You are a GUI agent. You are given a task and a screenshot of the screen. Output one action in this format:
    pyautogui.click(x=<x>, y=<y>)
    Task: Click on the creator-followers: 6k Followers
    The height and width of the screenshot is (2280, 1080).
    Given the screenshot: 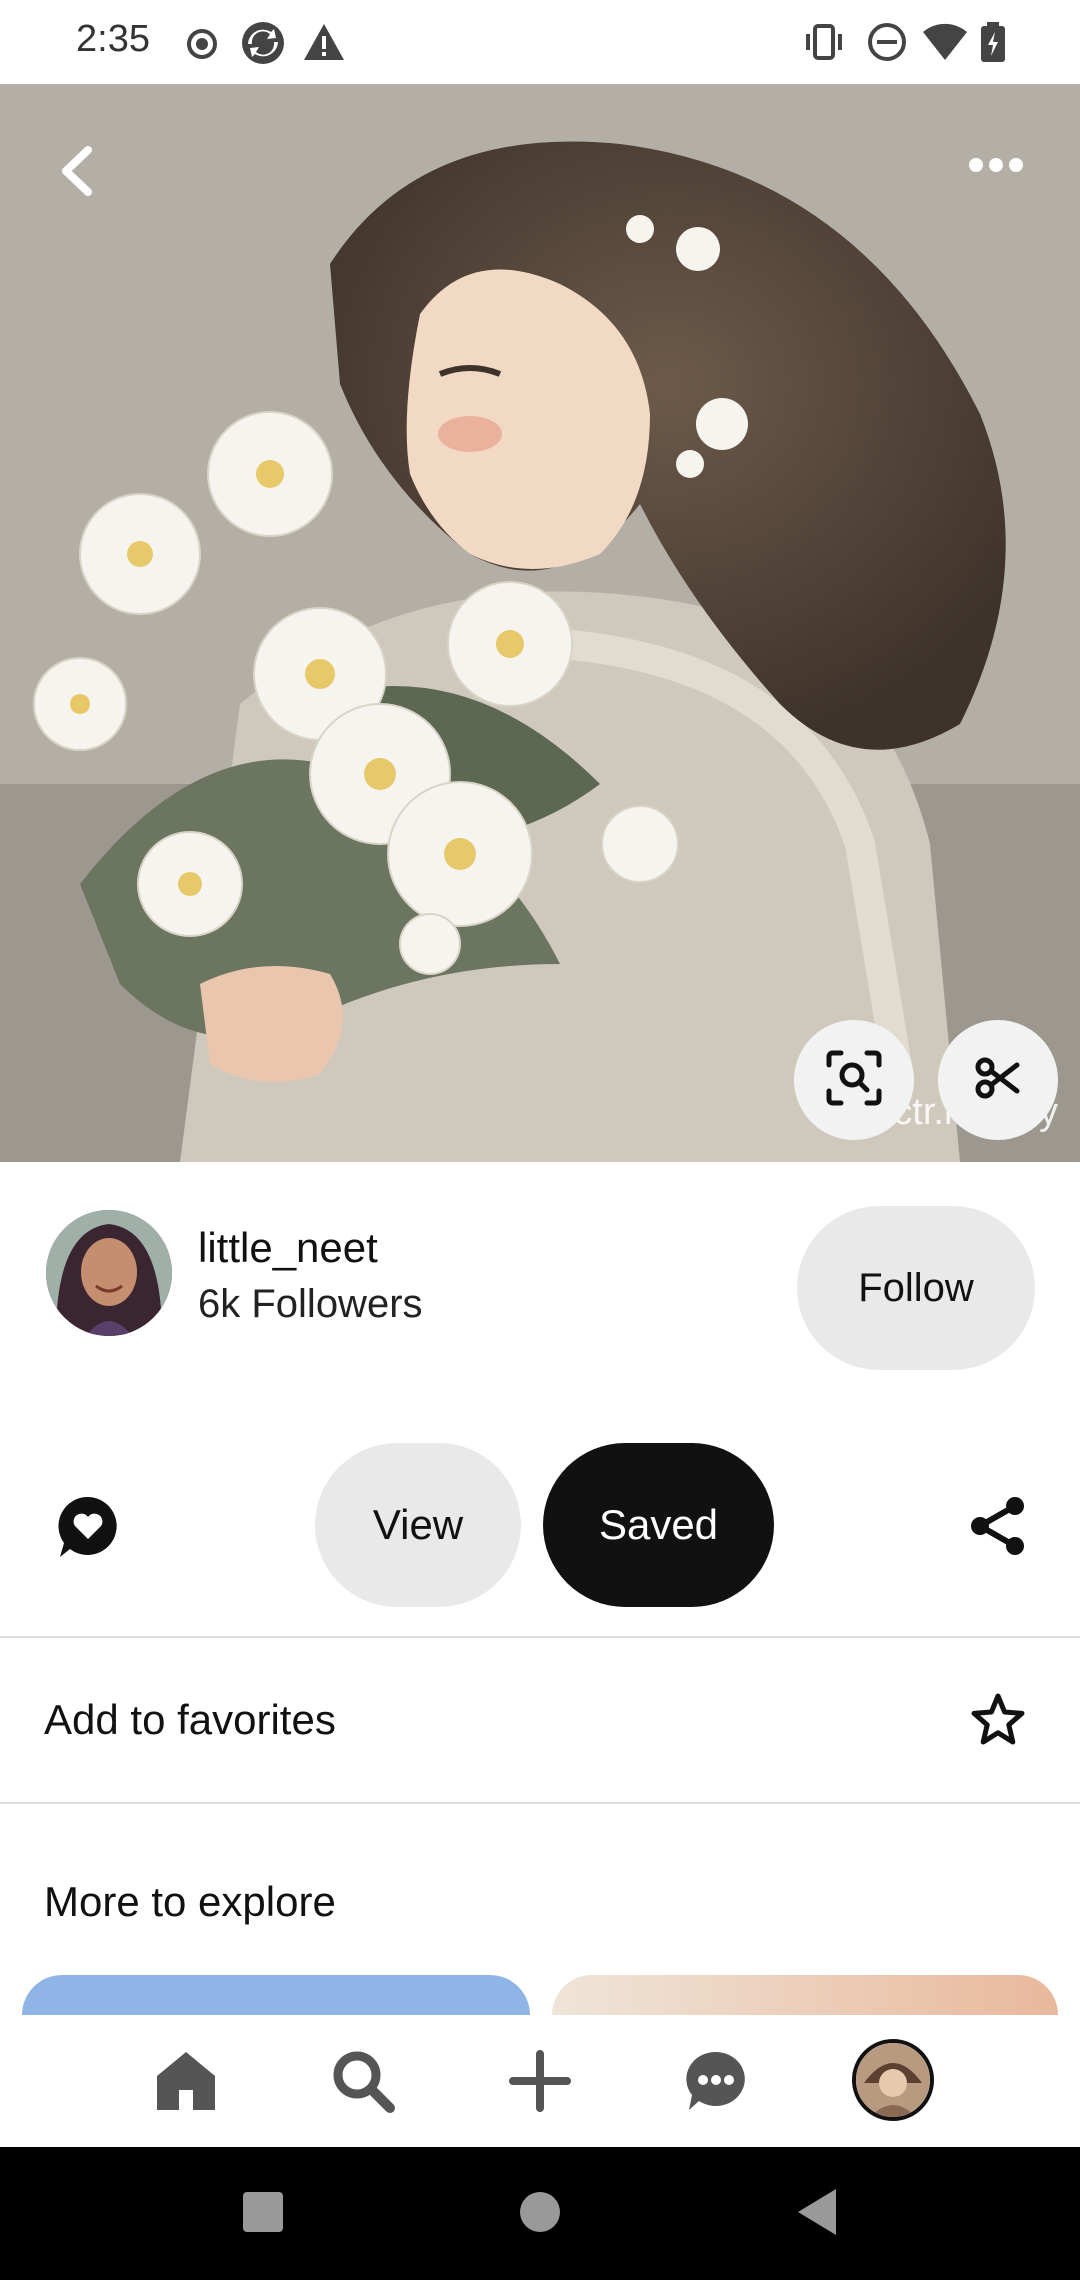 What is the action you would take?
    pyautogui.click(x=310, y=1304)
    